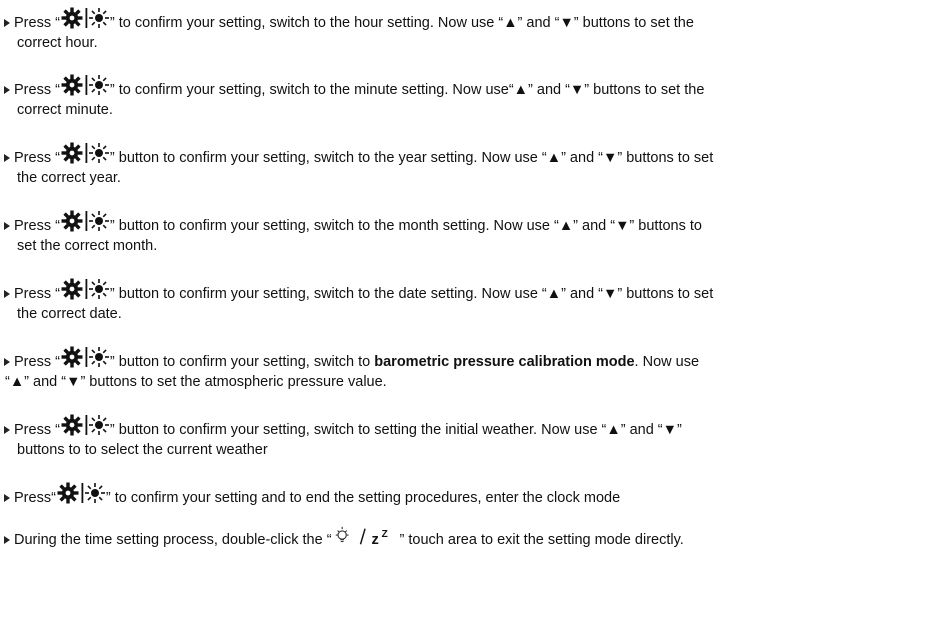  I want to click on instruction-line: set the correct month., so click(464, 246).